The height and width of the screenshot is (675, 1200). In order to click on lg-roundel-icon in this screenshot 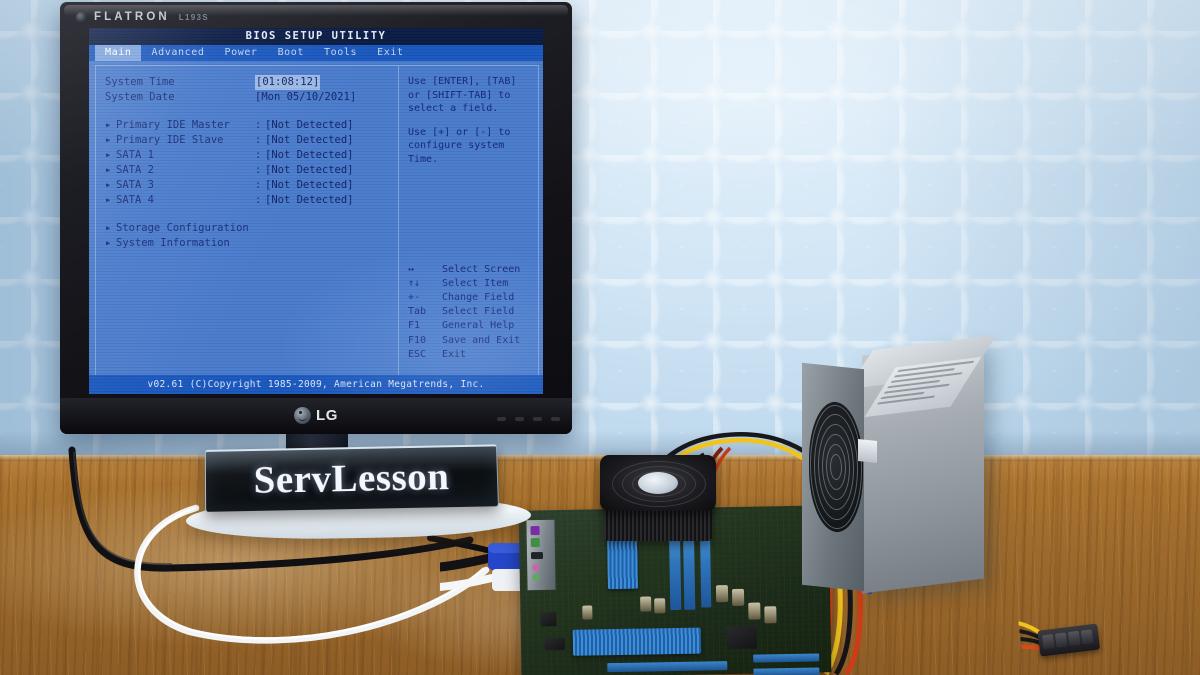, I will do `click(81, 17)`.